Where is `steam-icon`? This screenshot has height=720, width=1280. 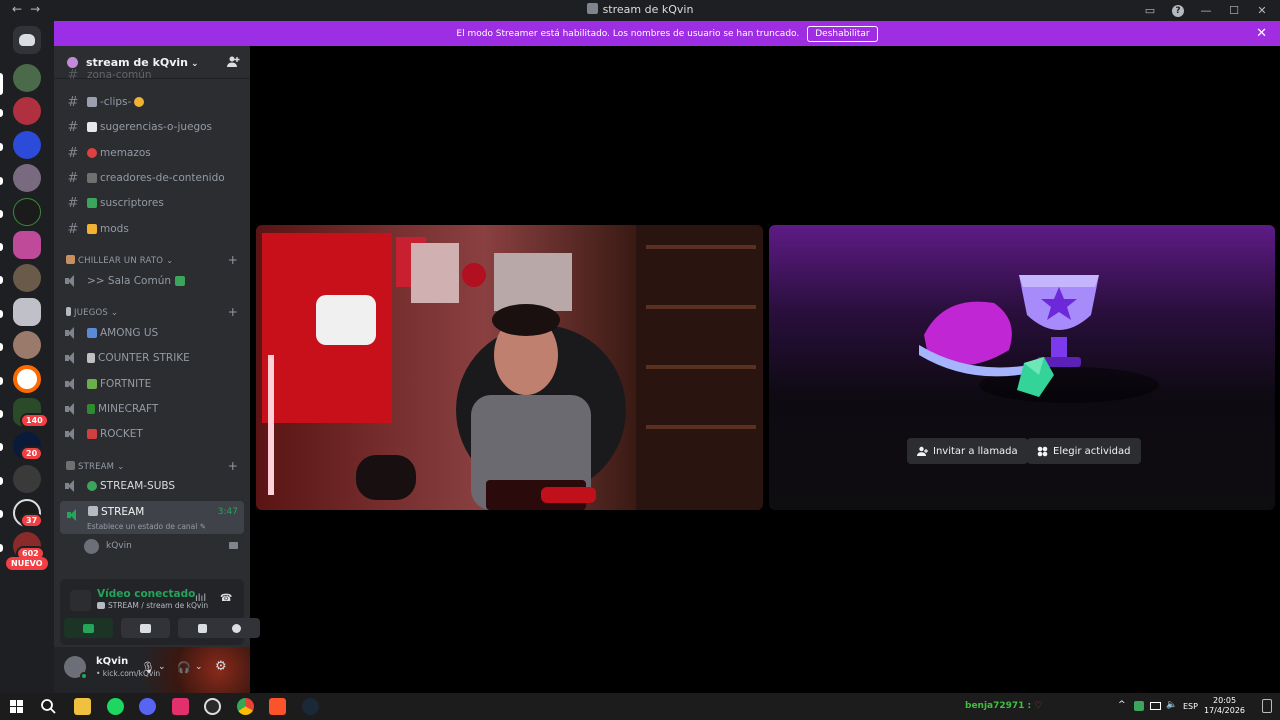 steam-icon is located at coordinates (310, 706).